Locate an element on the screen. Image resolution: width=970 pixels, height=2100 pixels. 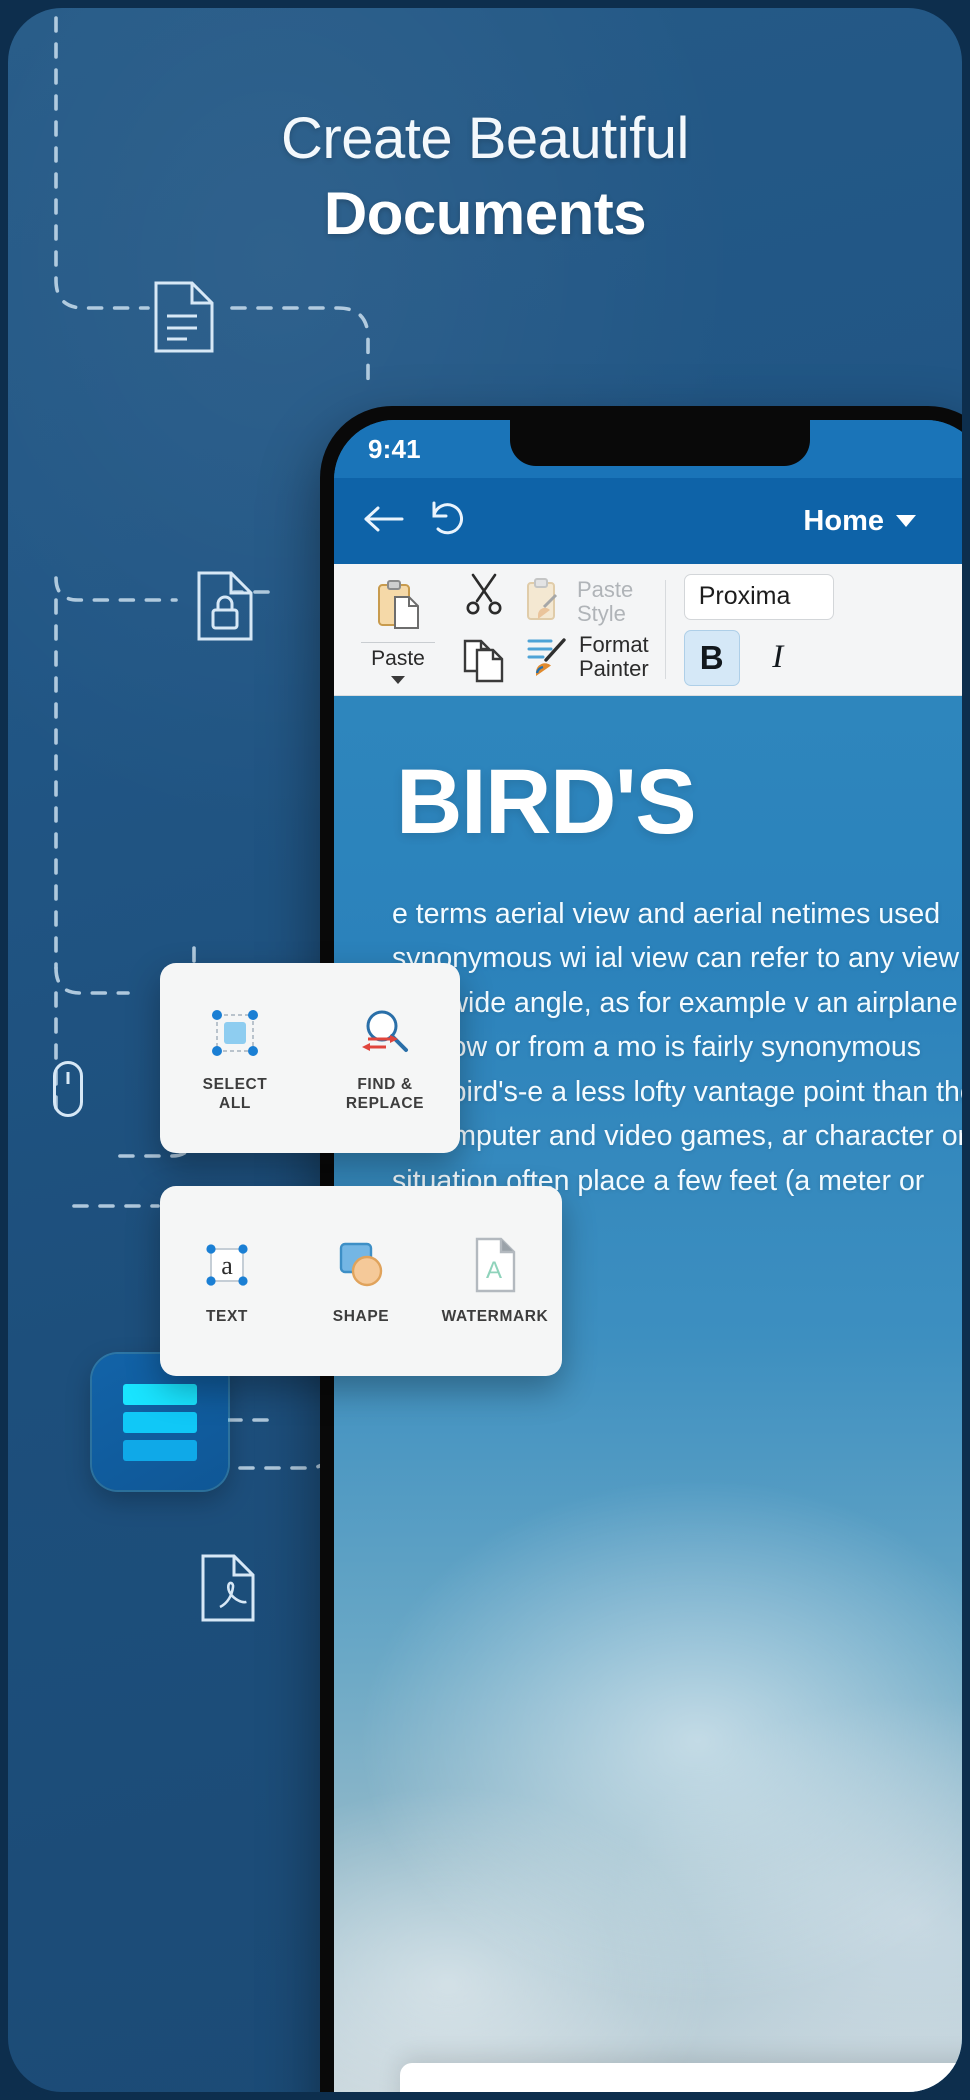
cut-button is located at coordinates (484, 597).